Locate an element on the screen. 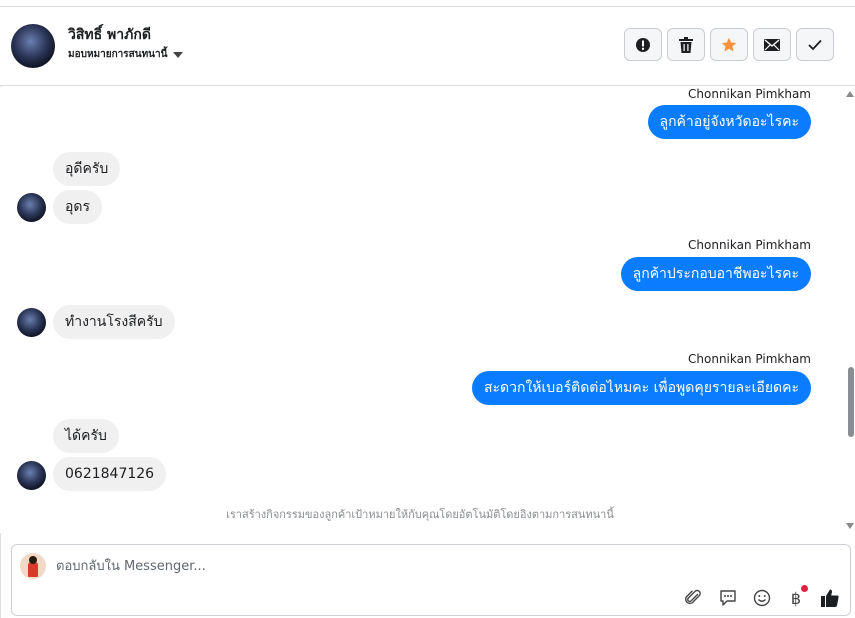 The width and height of the screenshot is (855, 618). check-icon is located at coordinates (815, 44).